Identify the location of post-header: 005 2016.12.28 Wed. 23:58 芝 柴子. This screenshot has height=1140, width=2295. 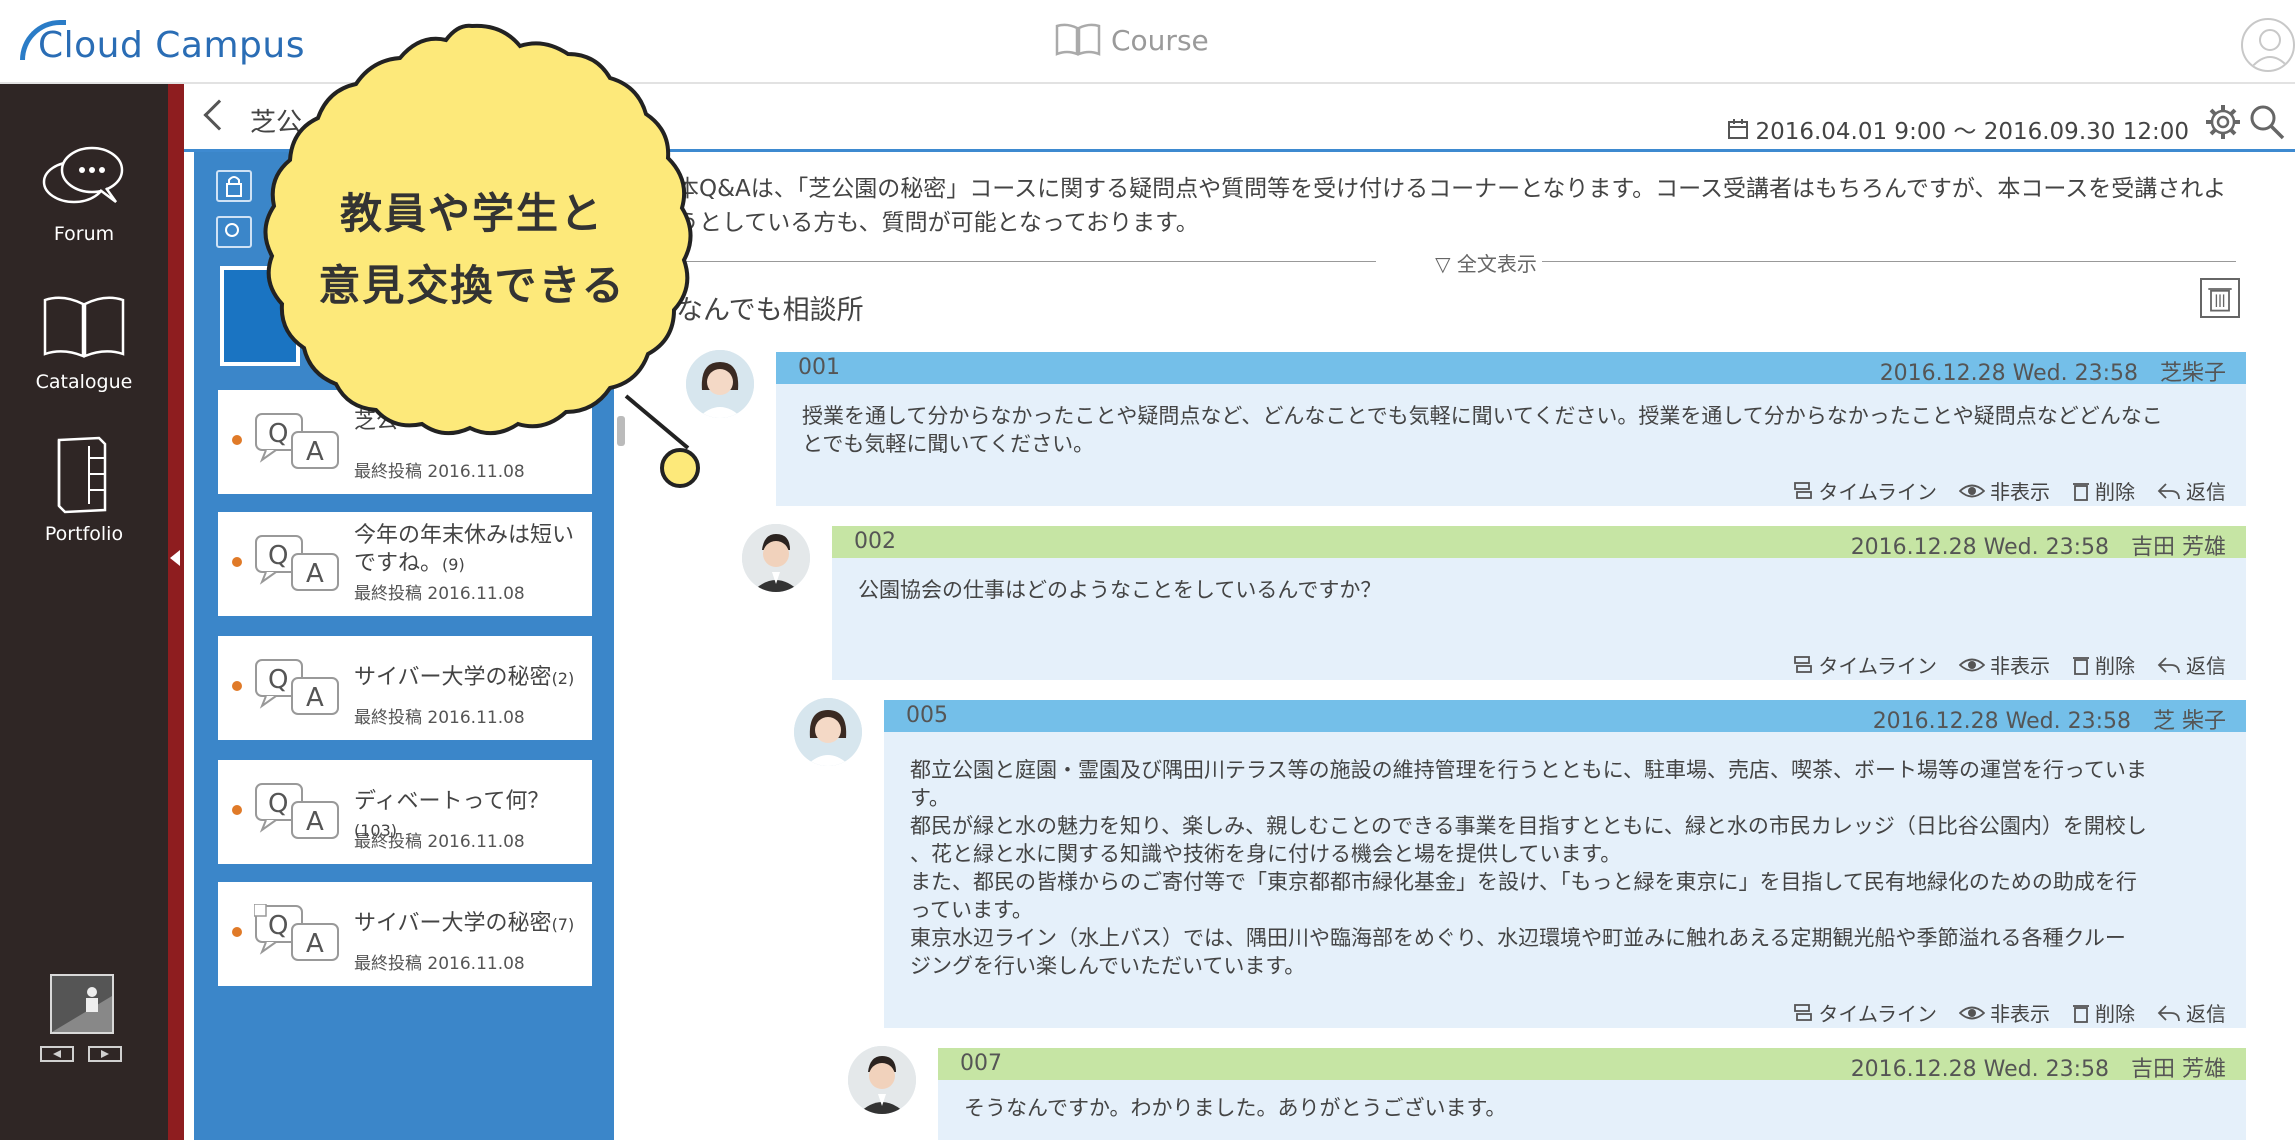
(1565, 717).